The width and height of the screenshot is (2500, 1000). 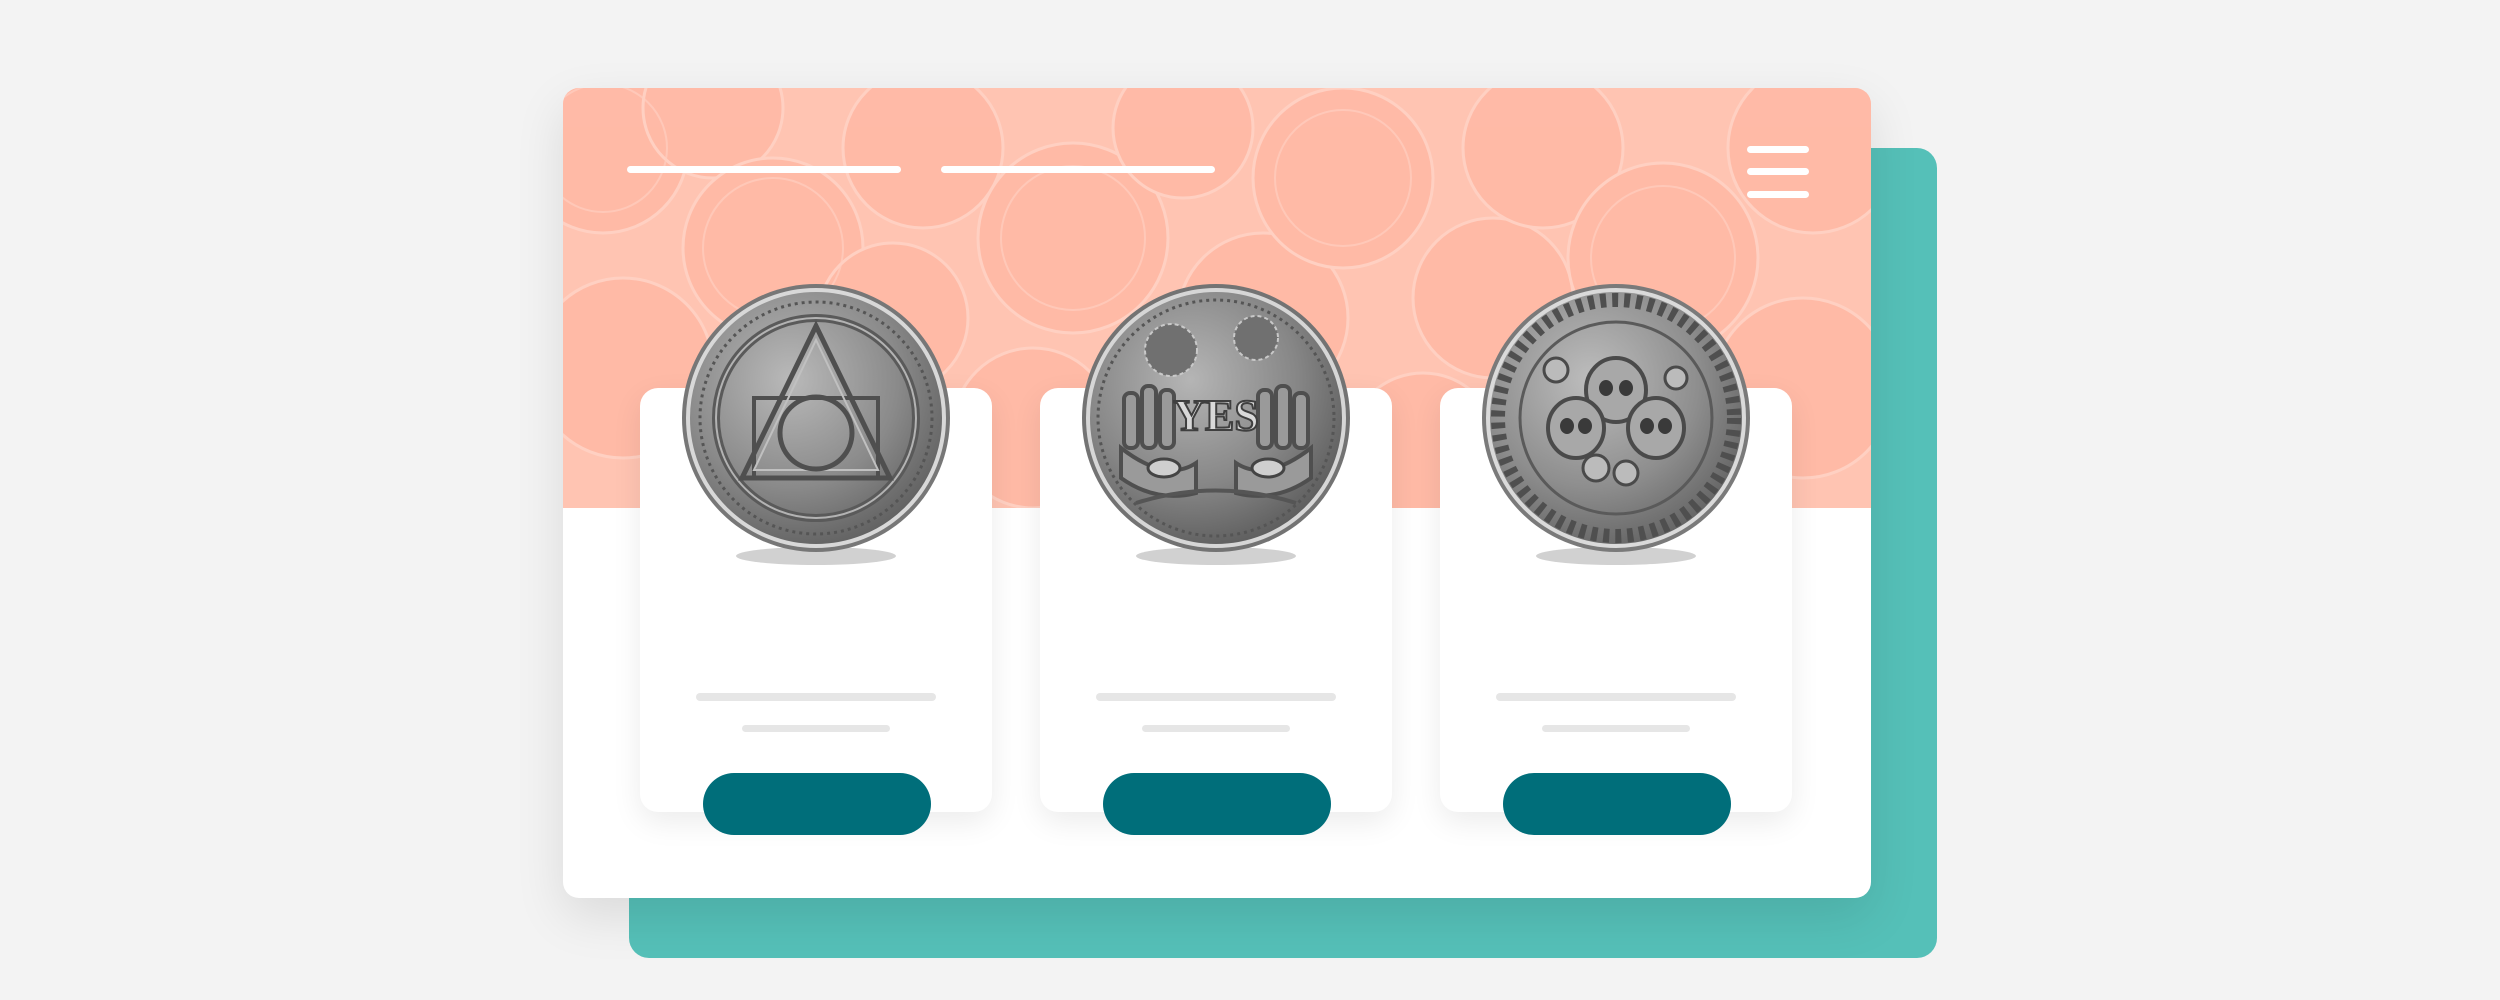 I want to click on hamburger-menu-button, so click(x=1778, y=172).